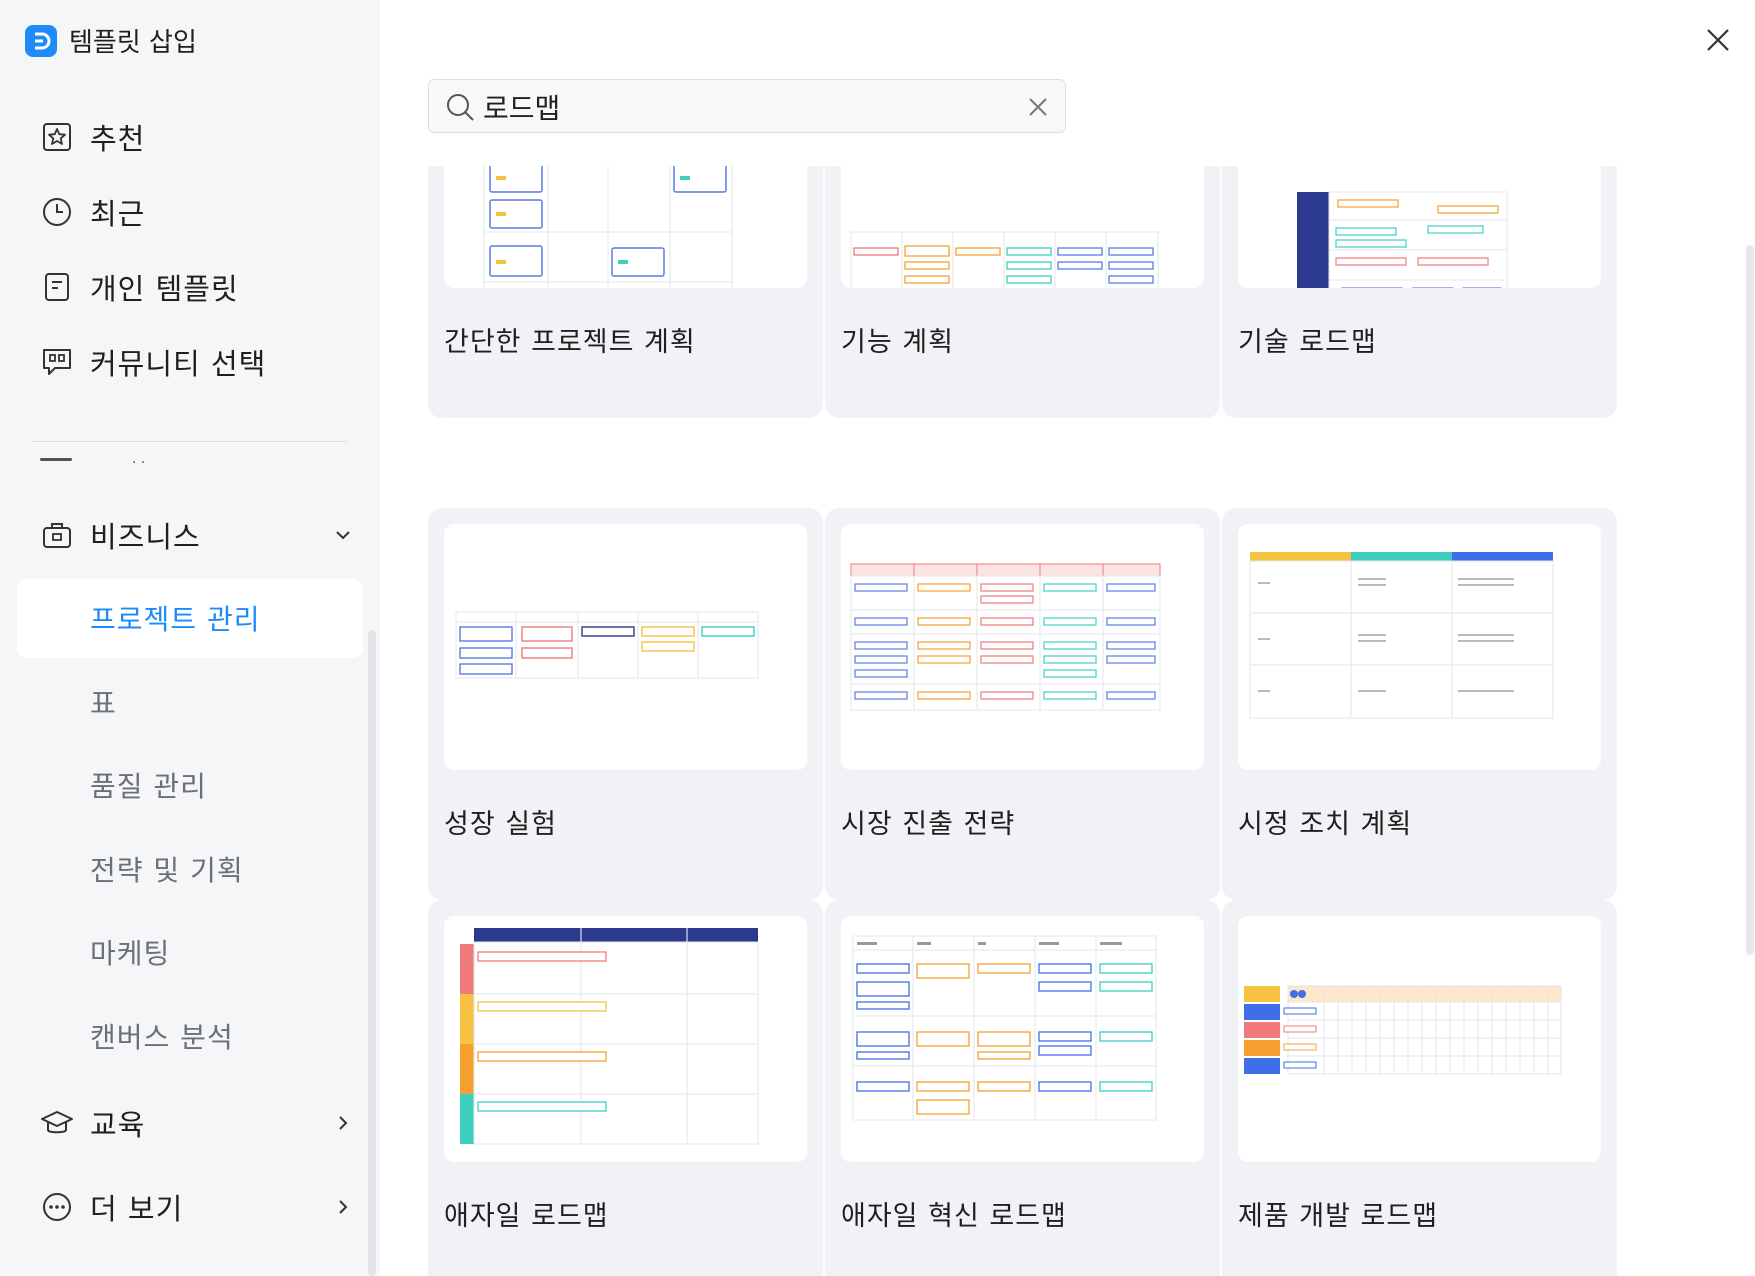  I want to click on clipped-nav-item: · ·, so click(100, 460).